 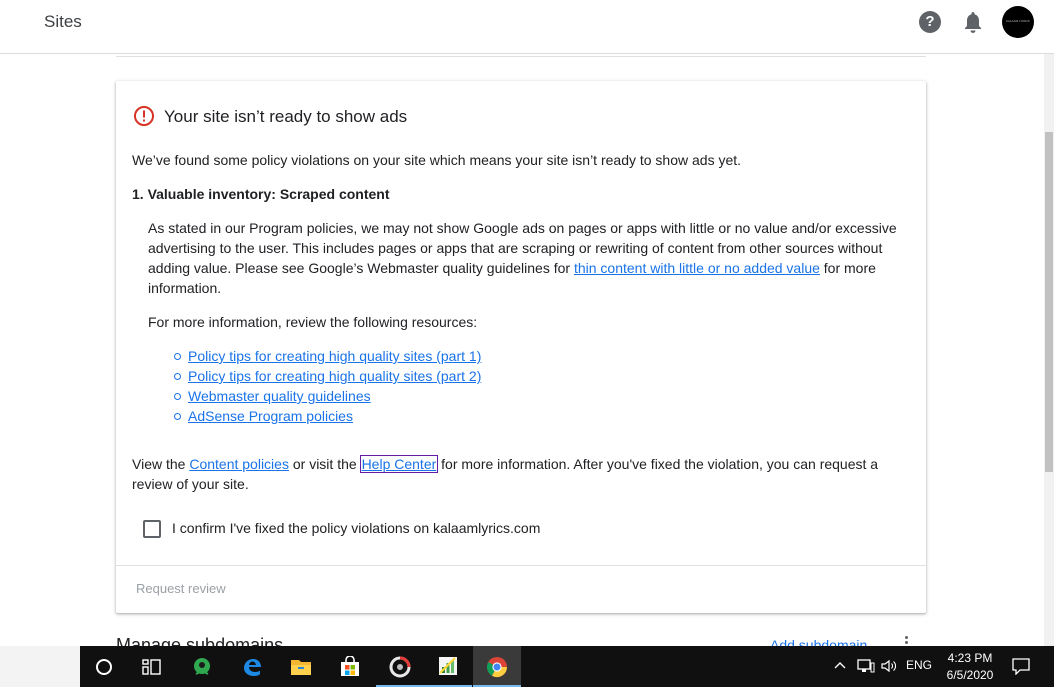 What do you see at coordinates (1021, 666) in the screenshot?
I see `action-center-icon` at bounding box center [1021, 666].